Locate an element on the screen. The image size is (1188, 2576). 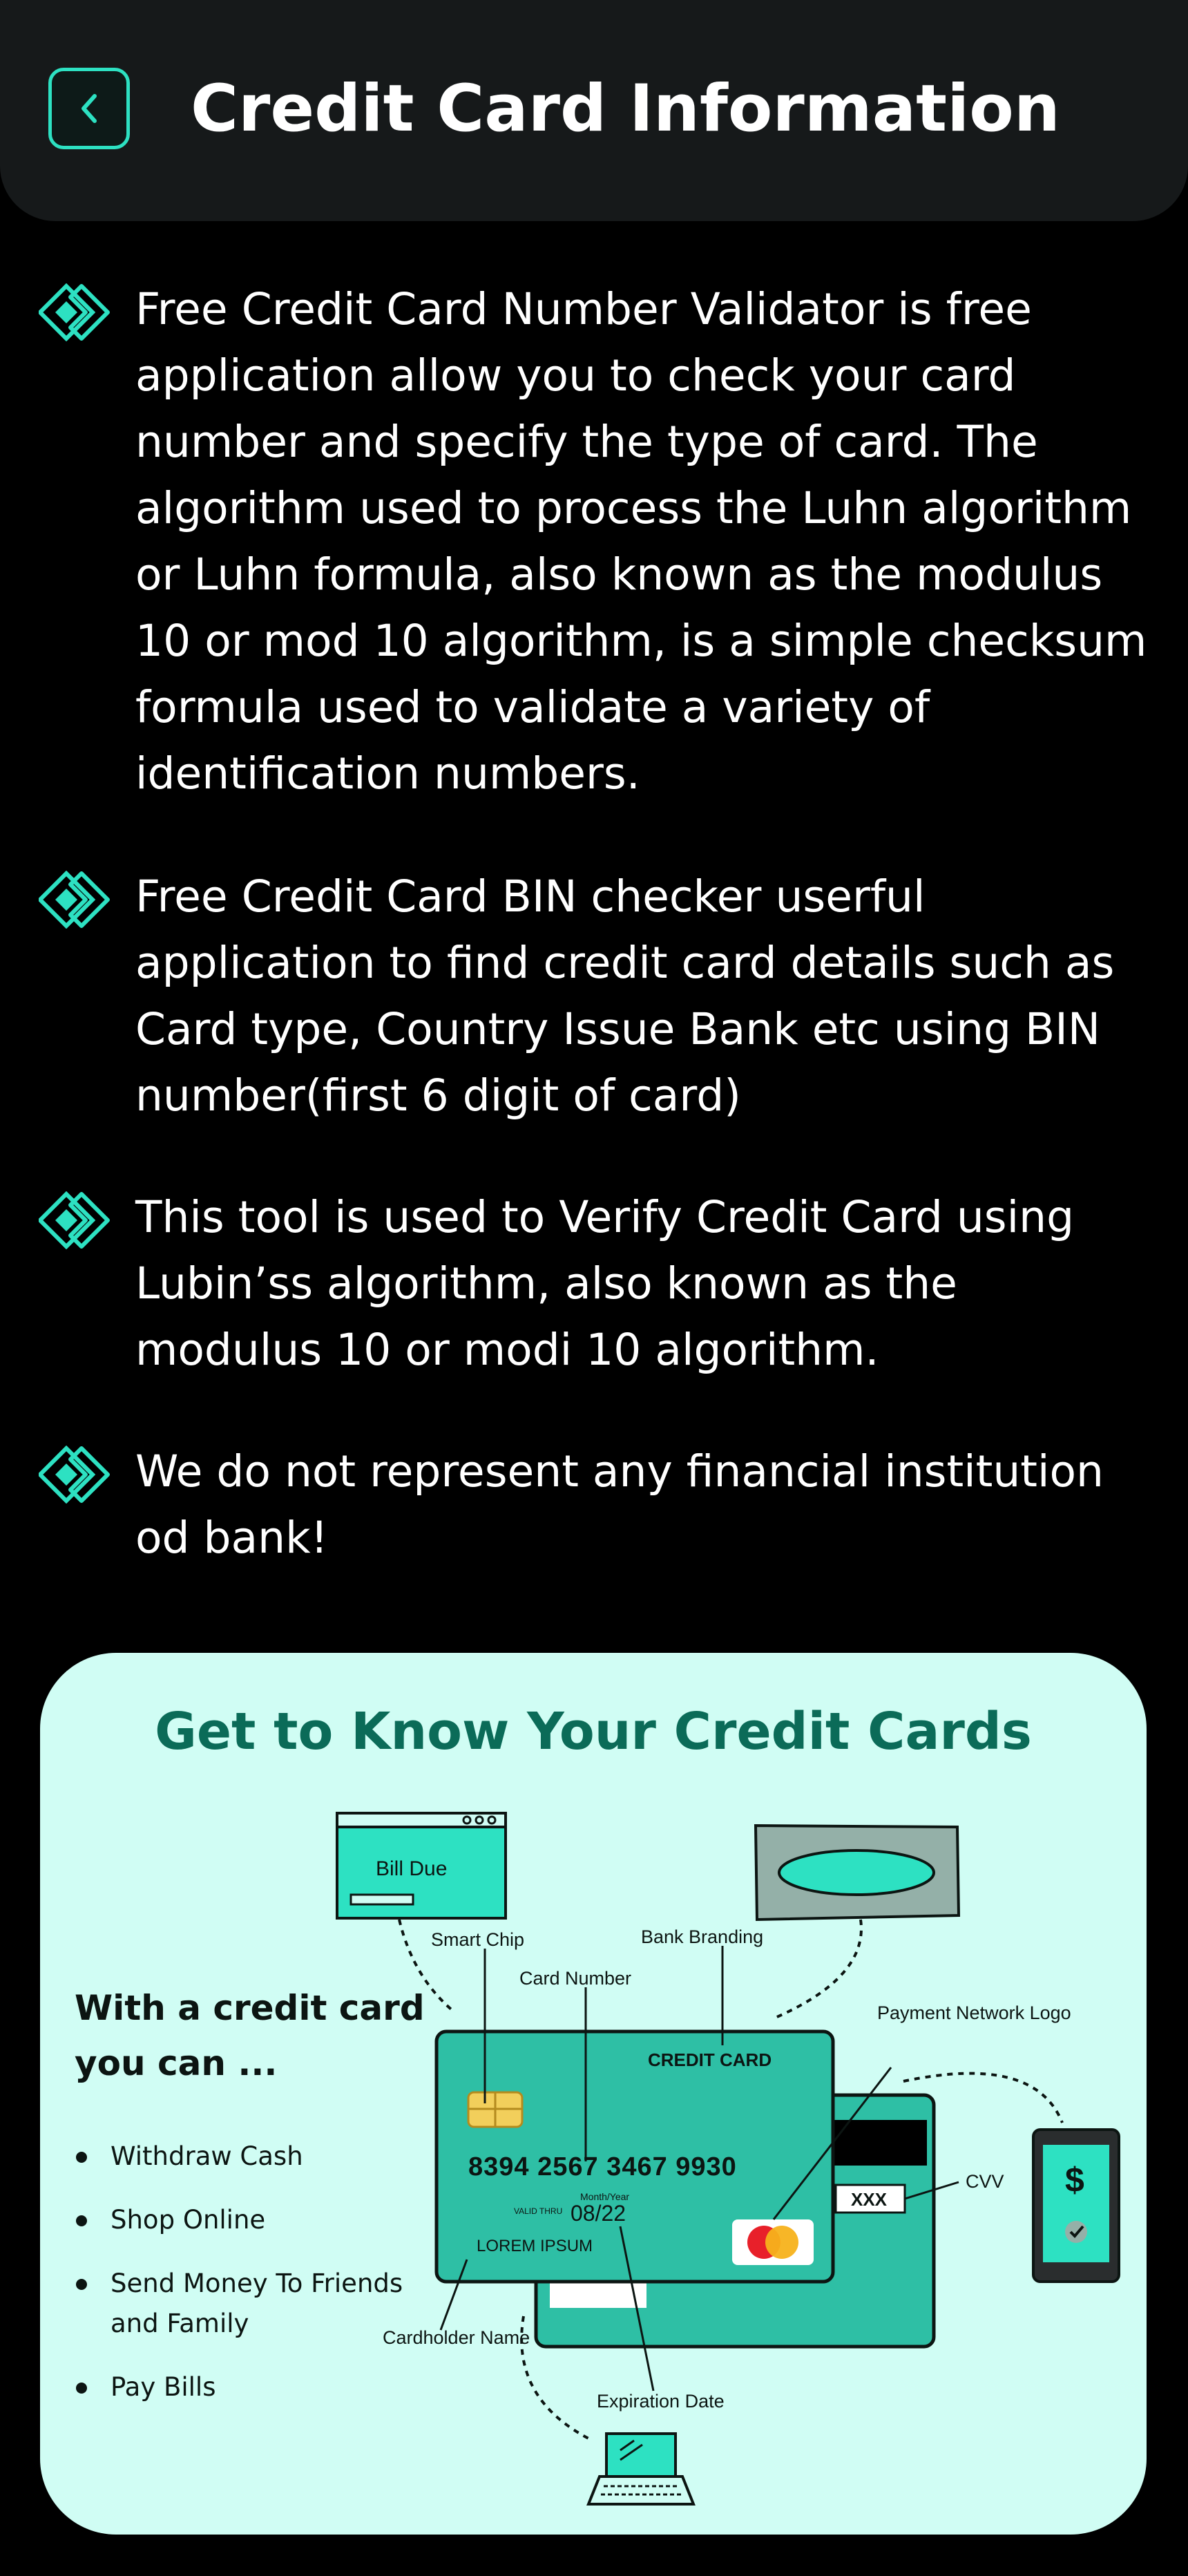
app-header: Credit Card Information is located at coordinates (594, 110).